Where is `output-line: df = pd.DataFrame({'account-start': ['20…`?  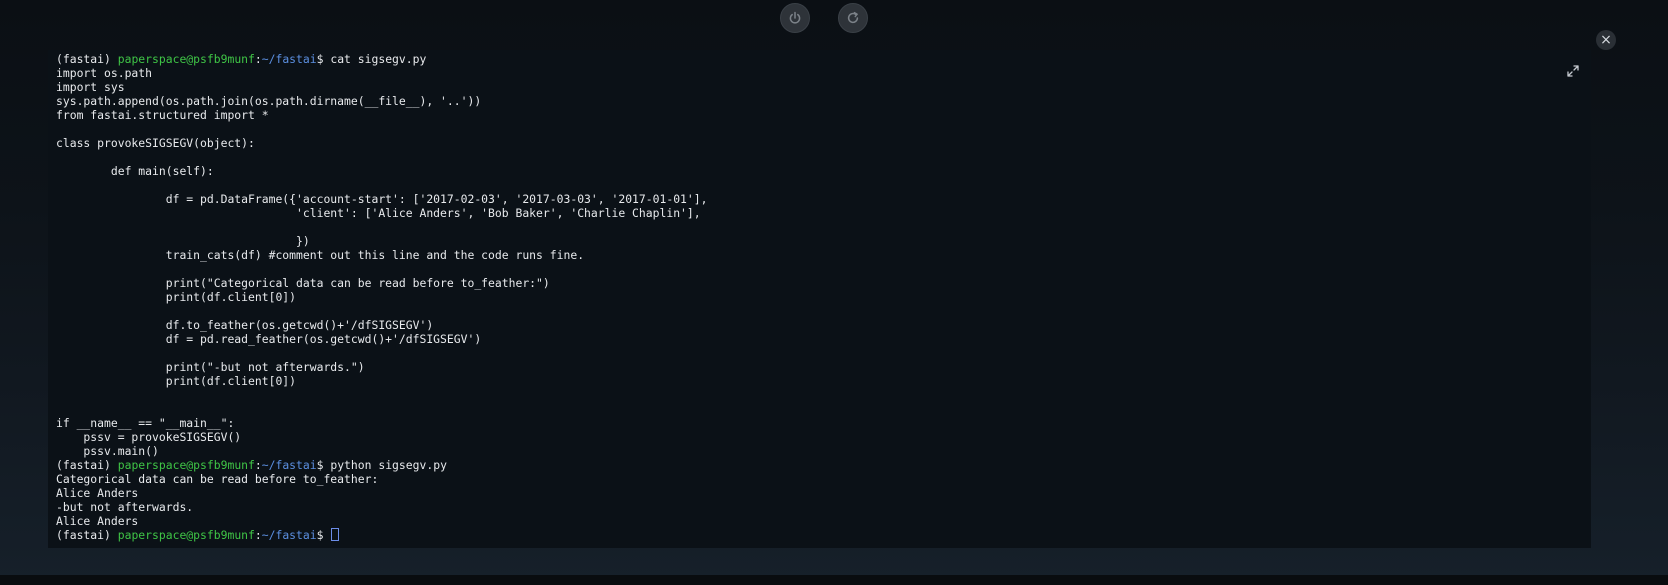
output-line: df = pd.DataFrame({'account-start': ['20… is located at coordinates (382, 199).